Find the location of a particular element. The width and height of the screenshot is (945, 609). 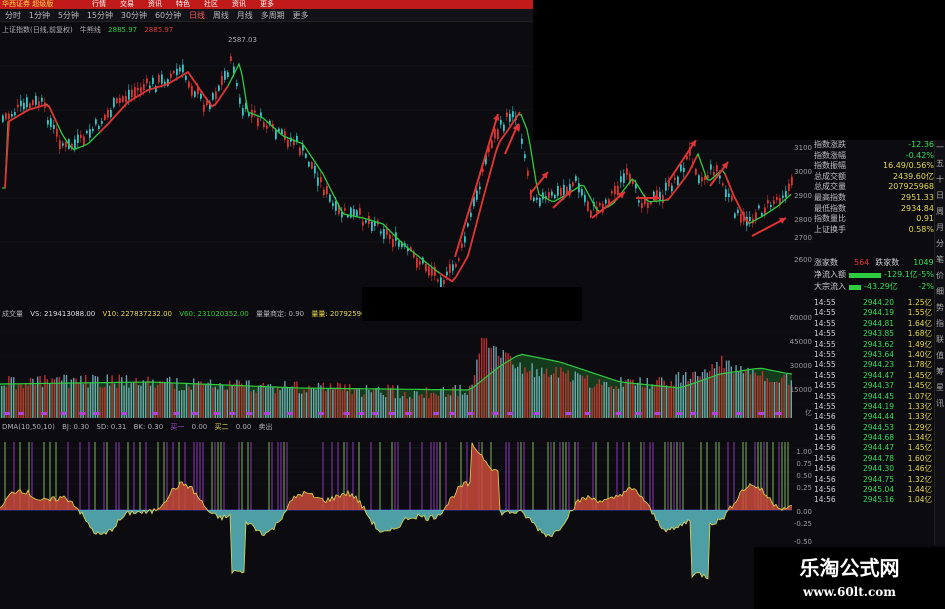

side-toolbar-button: 指 is located at coordinates (940, 324).